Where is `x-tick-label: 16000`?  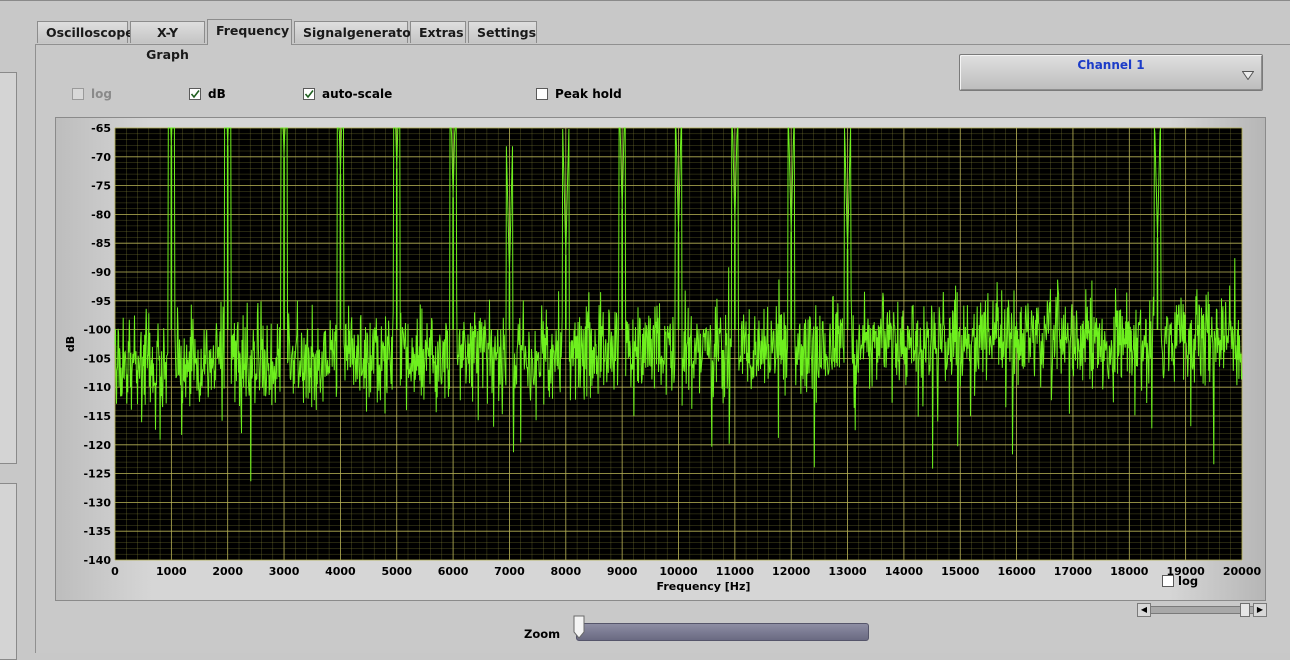 x-tick-label: 16000 is located at coordinates (1016, 571).